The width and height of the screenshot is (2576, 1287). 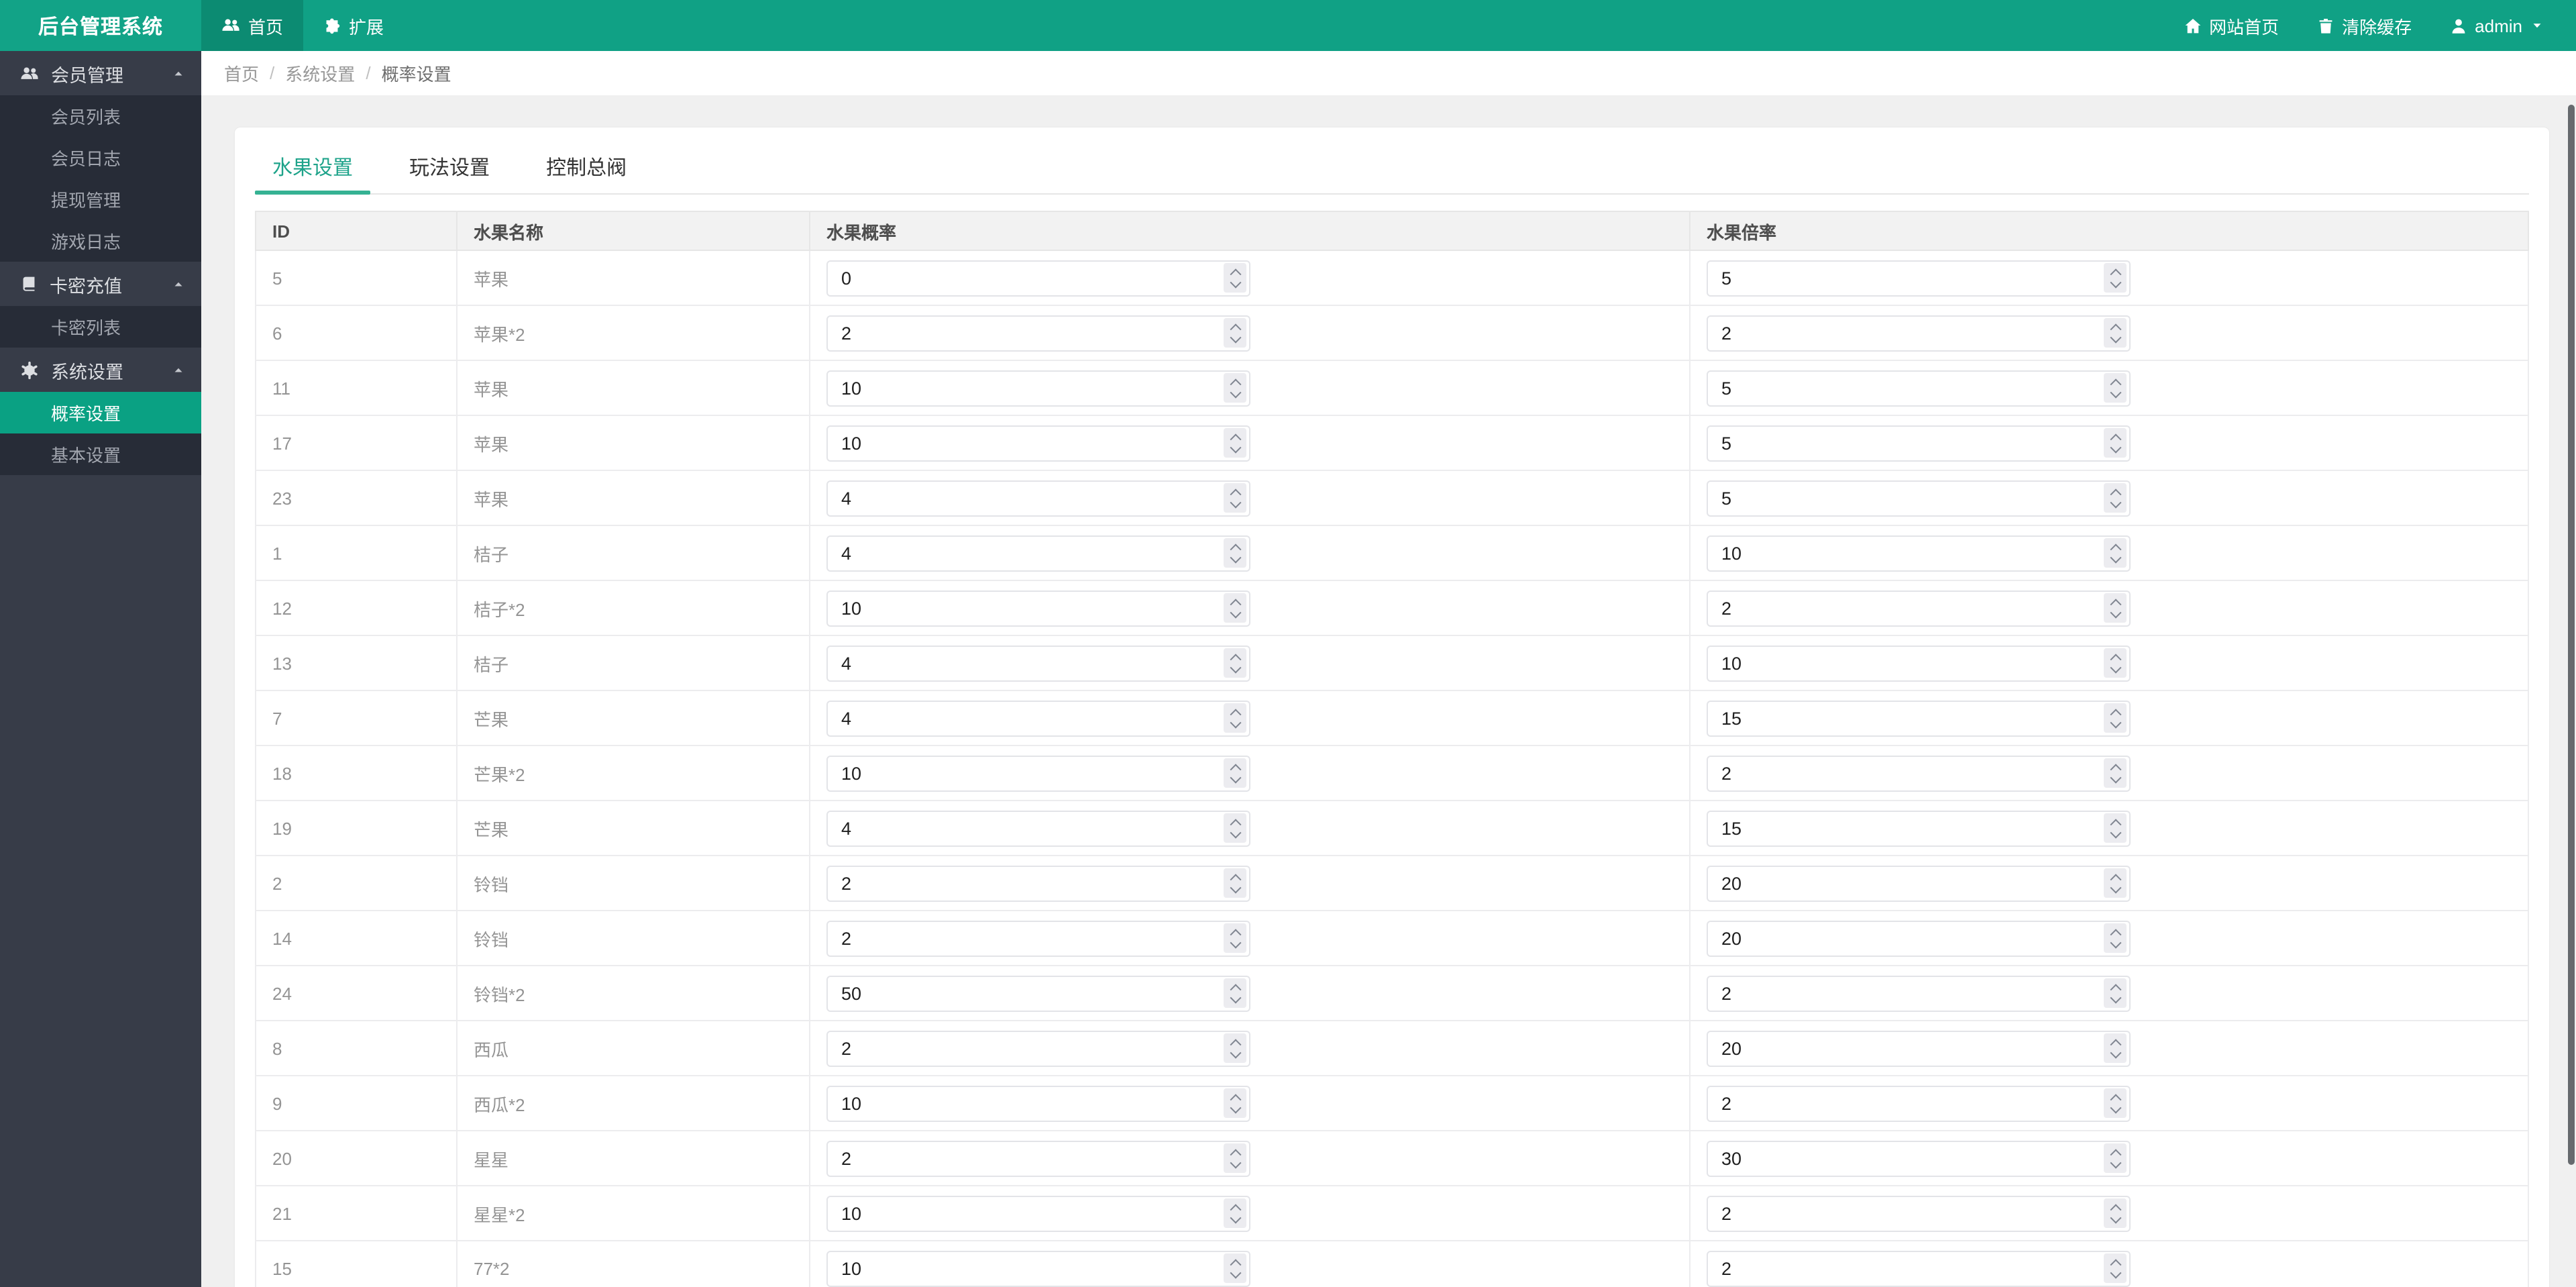 What do you see at coordinates (100, 157) in the screenshot?
I see `sidebar-item-0-1: 会员日志` at bounding box center [100, 157].